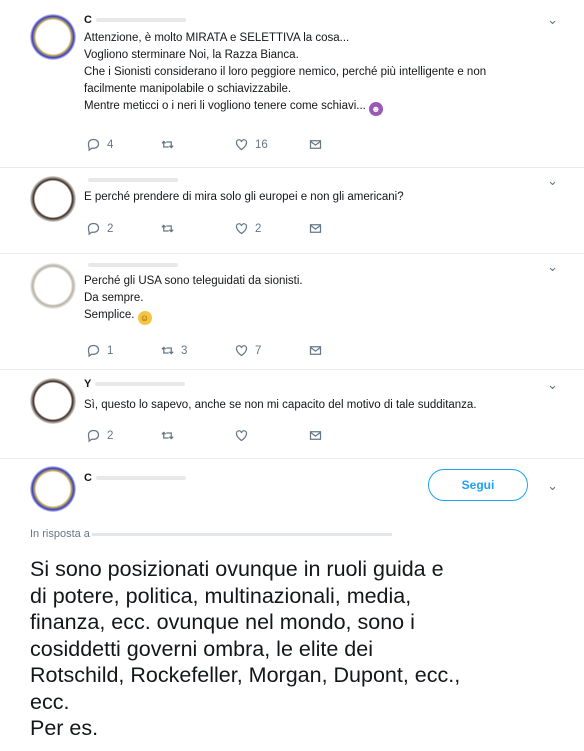 Image resolution: width=584 pixels, height=751 pixels. What do you see at coordinates (241, 534) in the screenshot?
I see `redacted-handles` at bounding box center [241, 534].